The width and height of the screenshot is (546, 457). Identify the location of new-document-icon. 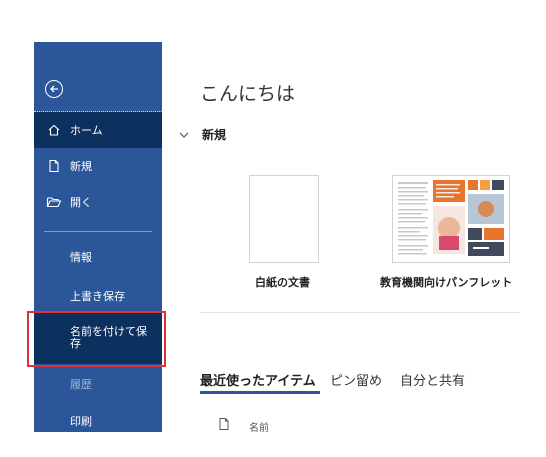
(54, 166).